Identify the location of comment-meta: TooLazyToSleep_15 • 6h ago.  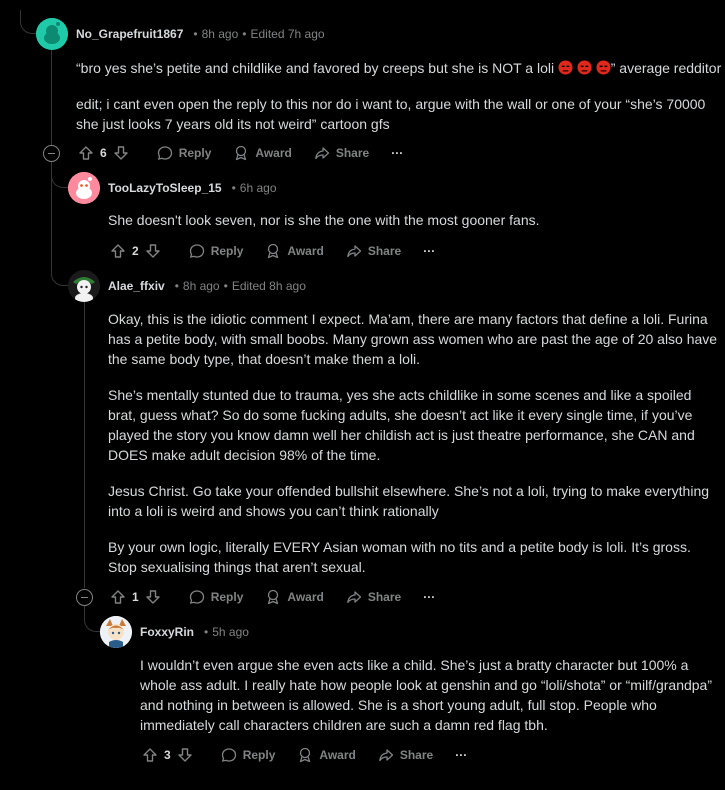
(192, 188).